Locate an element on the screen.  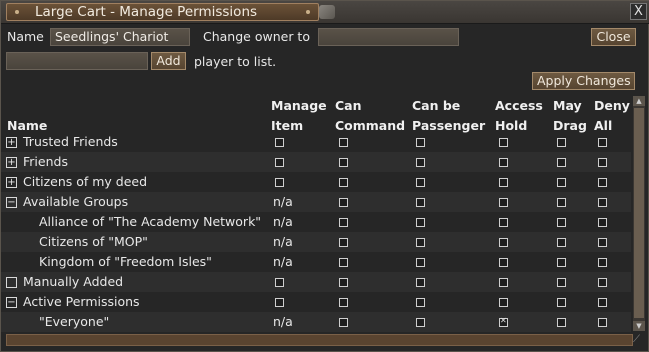
add-button: Add is located at coordinates (168, 61).